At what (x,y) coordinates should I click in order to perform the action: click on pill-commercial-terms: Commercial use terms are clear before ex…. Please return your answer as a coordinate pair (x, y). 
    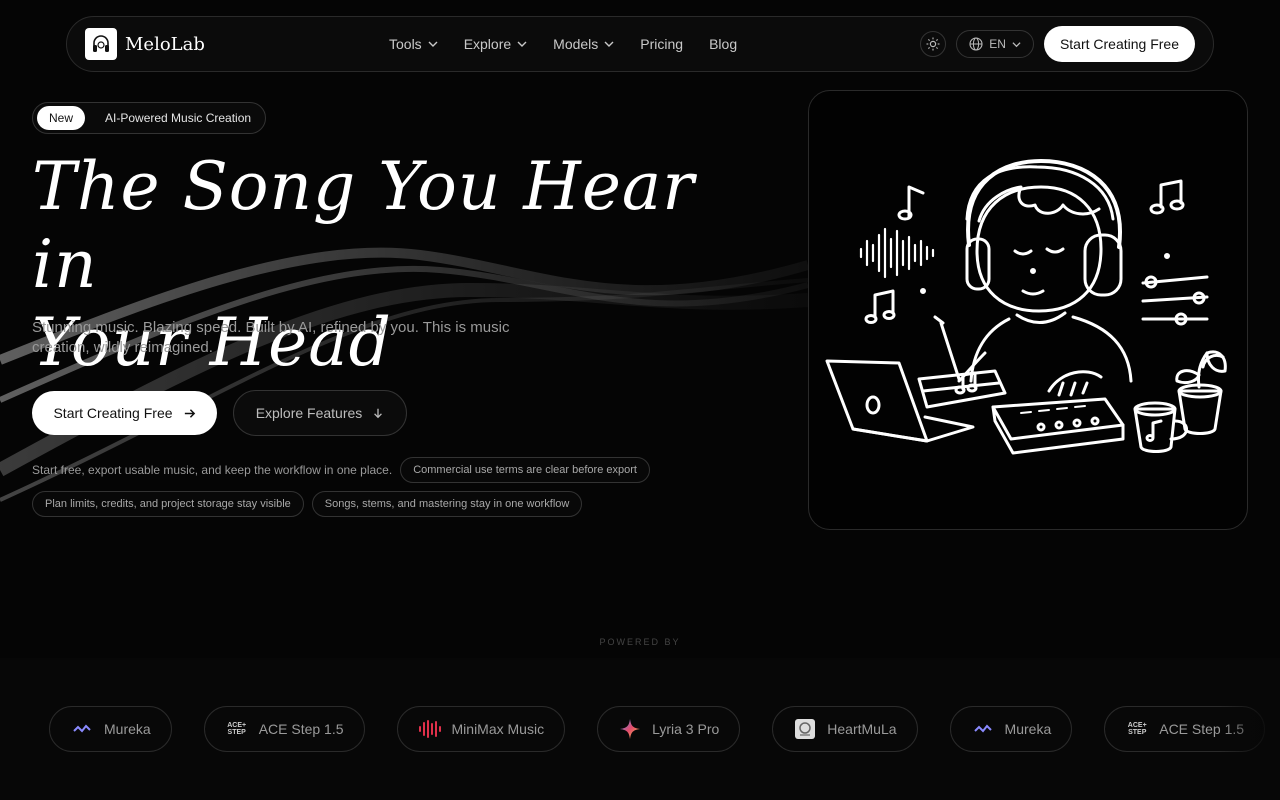
    Looking at the image, I should click on (525, 470).